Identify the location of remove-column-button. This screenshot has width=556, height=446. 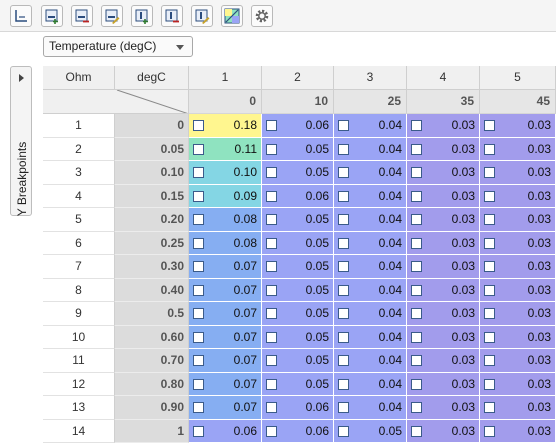
(172, 16).